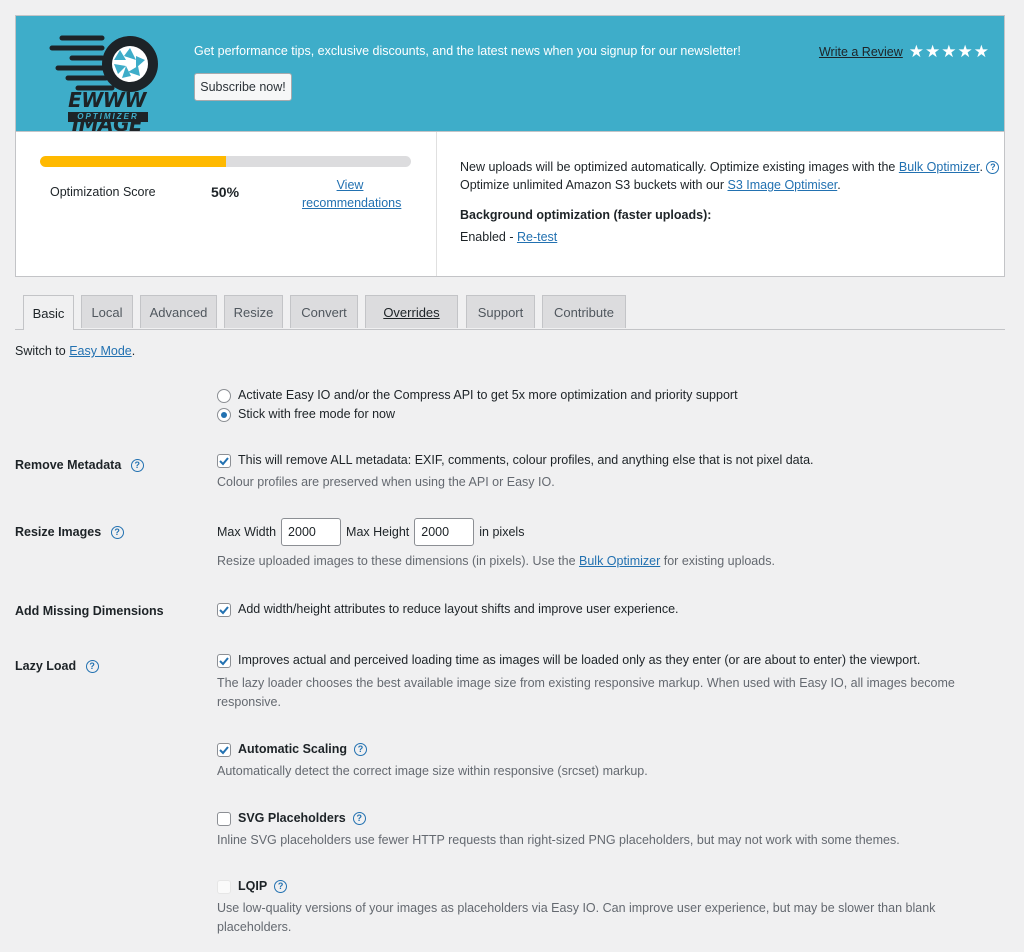 This screenshot has width=1024, height=952. What do you see at coordinates (717, 561) in the screenshot?
I see `resize-desc-end: for existing uploads.` at bounding box center [717, 561].